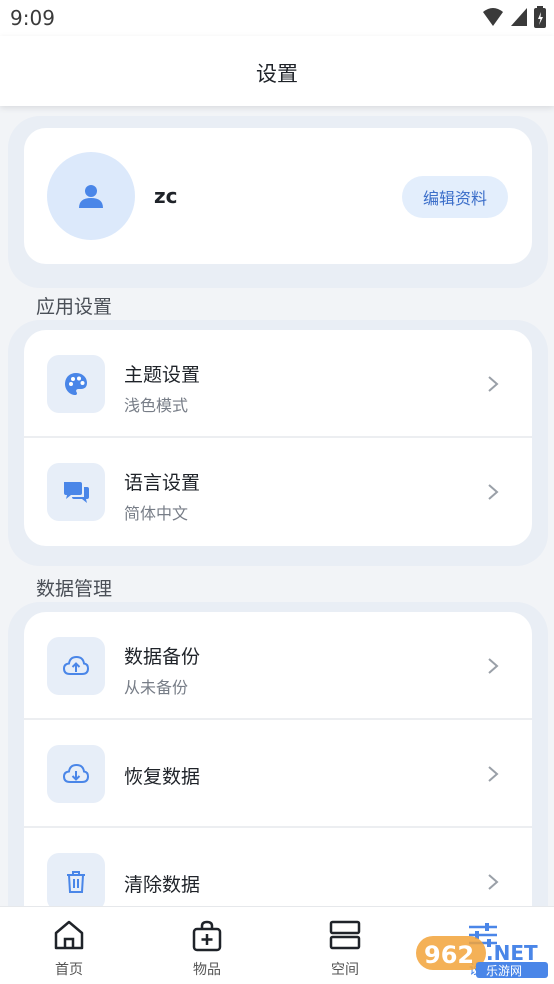 The width and height of the screenshot is (554, 984). Describe the element at coordinates (162, 375) in the screenshot. I see `theme-settings-title: 主题设置` at that location.